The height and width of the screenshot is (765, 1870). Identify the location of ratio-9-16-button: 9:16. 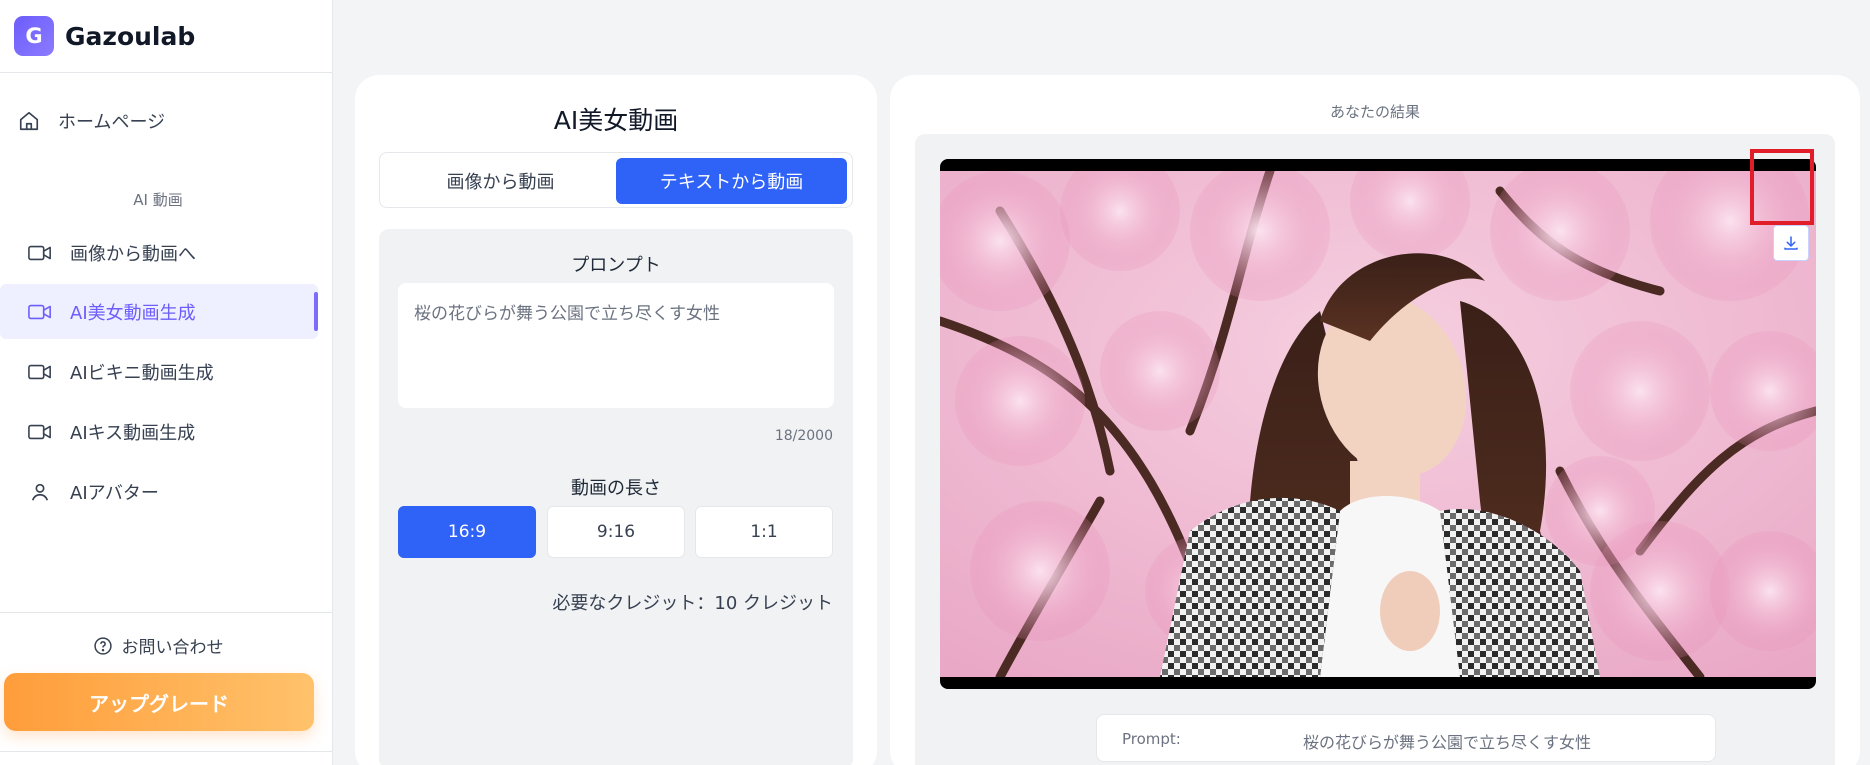
(616, 532).